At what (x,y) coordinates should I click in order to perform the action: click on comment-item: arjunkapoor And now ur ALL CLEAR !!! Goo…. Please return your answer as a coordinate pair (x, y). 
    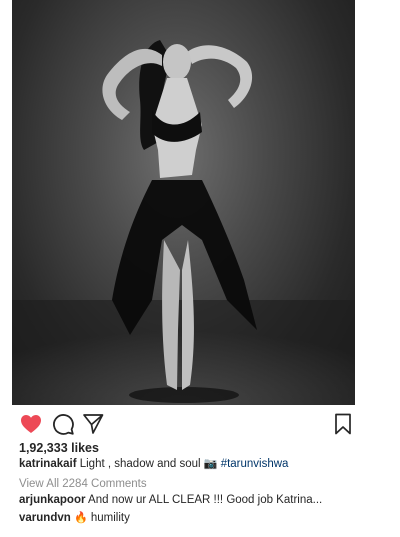
    Looking at the image, I should click on (170, 500).